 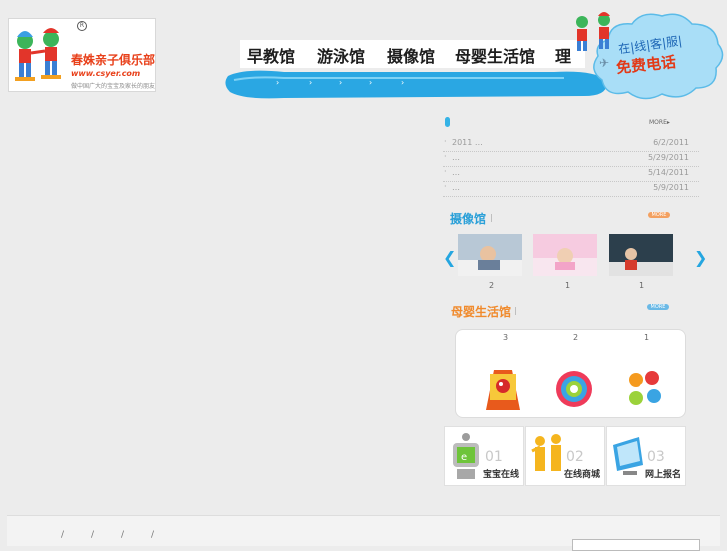 What do you see at coordinates (492, 285) in the screenshot?
I see `photo-count-1: 2` at bounding box center [492, 285].